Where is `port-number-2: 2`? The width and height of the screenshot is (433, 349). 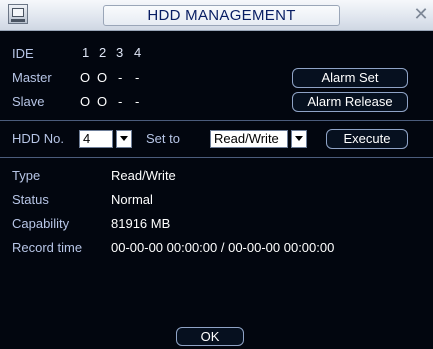 port-number-2: 2 is located at coordinates (103, 52).